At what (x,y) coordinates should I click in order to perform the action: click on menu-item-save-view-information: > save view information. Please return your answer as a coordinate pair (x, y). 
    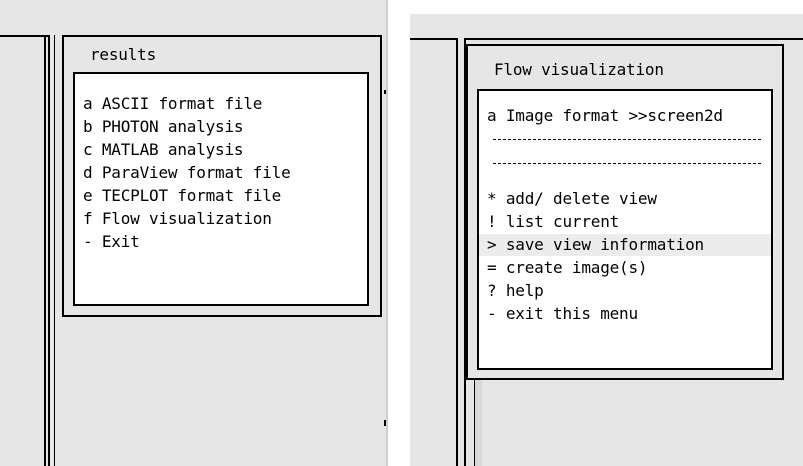
    Looking at the image, I should click on (625, 245).